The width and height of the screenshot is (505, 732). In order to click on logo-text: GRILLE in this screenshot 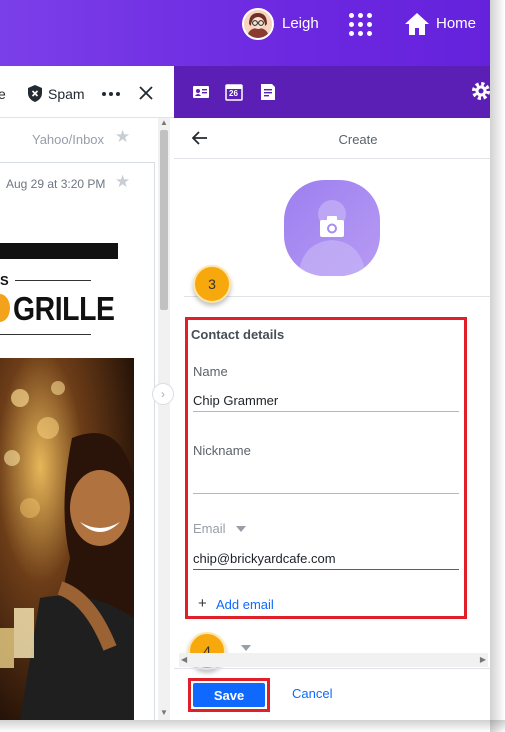, I will do `click(64, 308)`.